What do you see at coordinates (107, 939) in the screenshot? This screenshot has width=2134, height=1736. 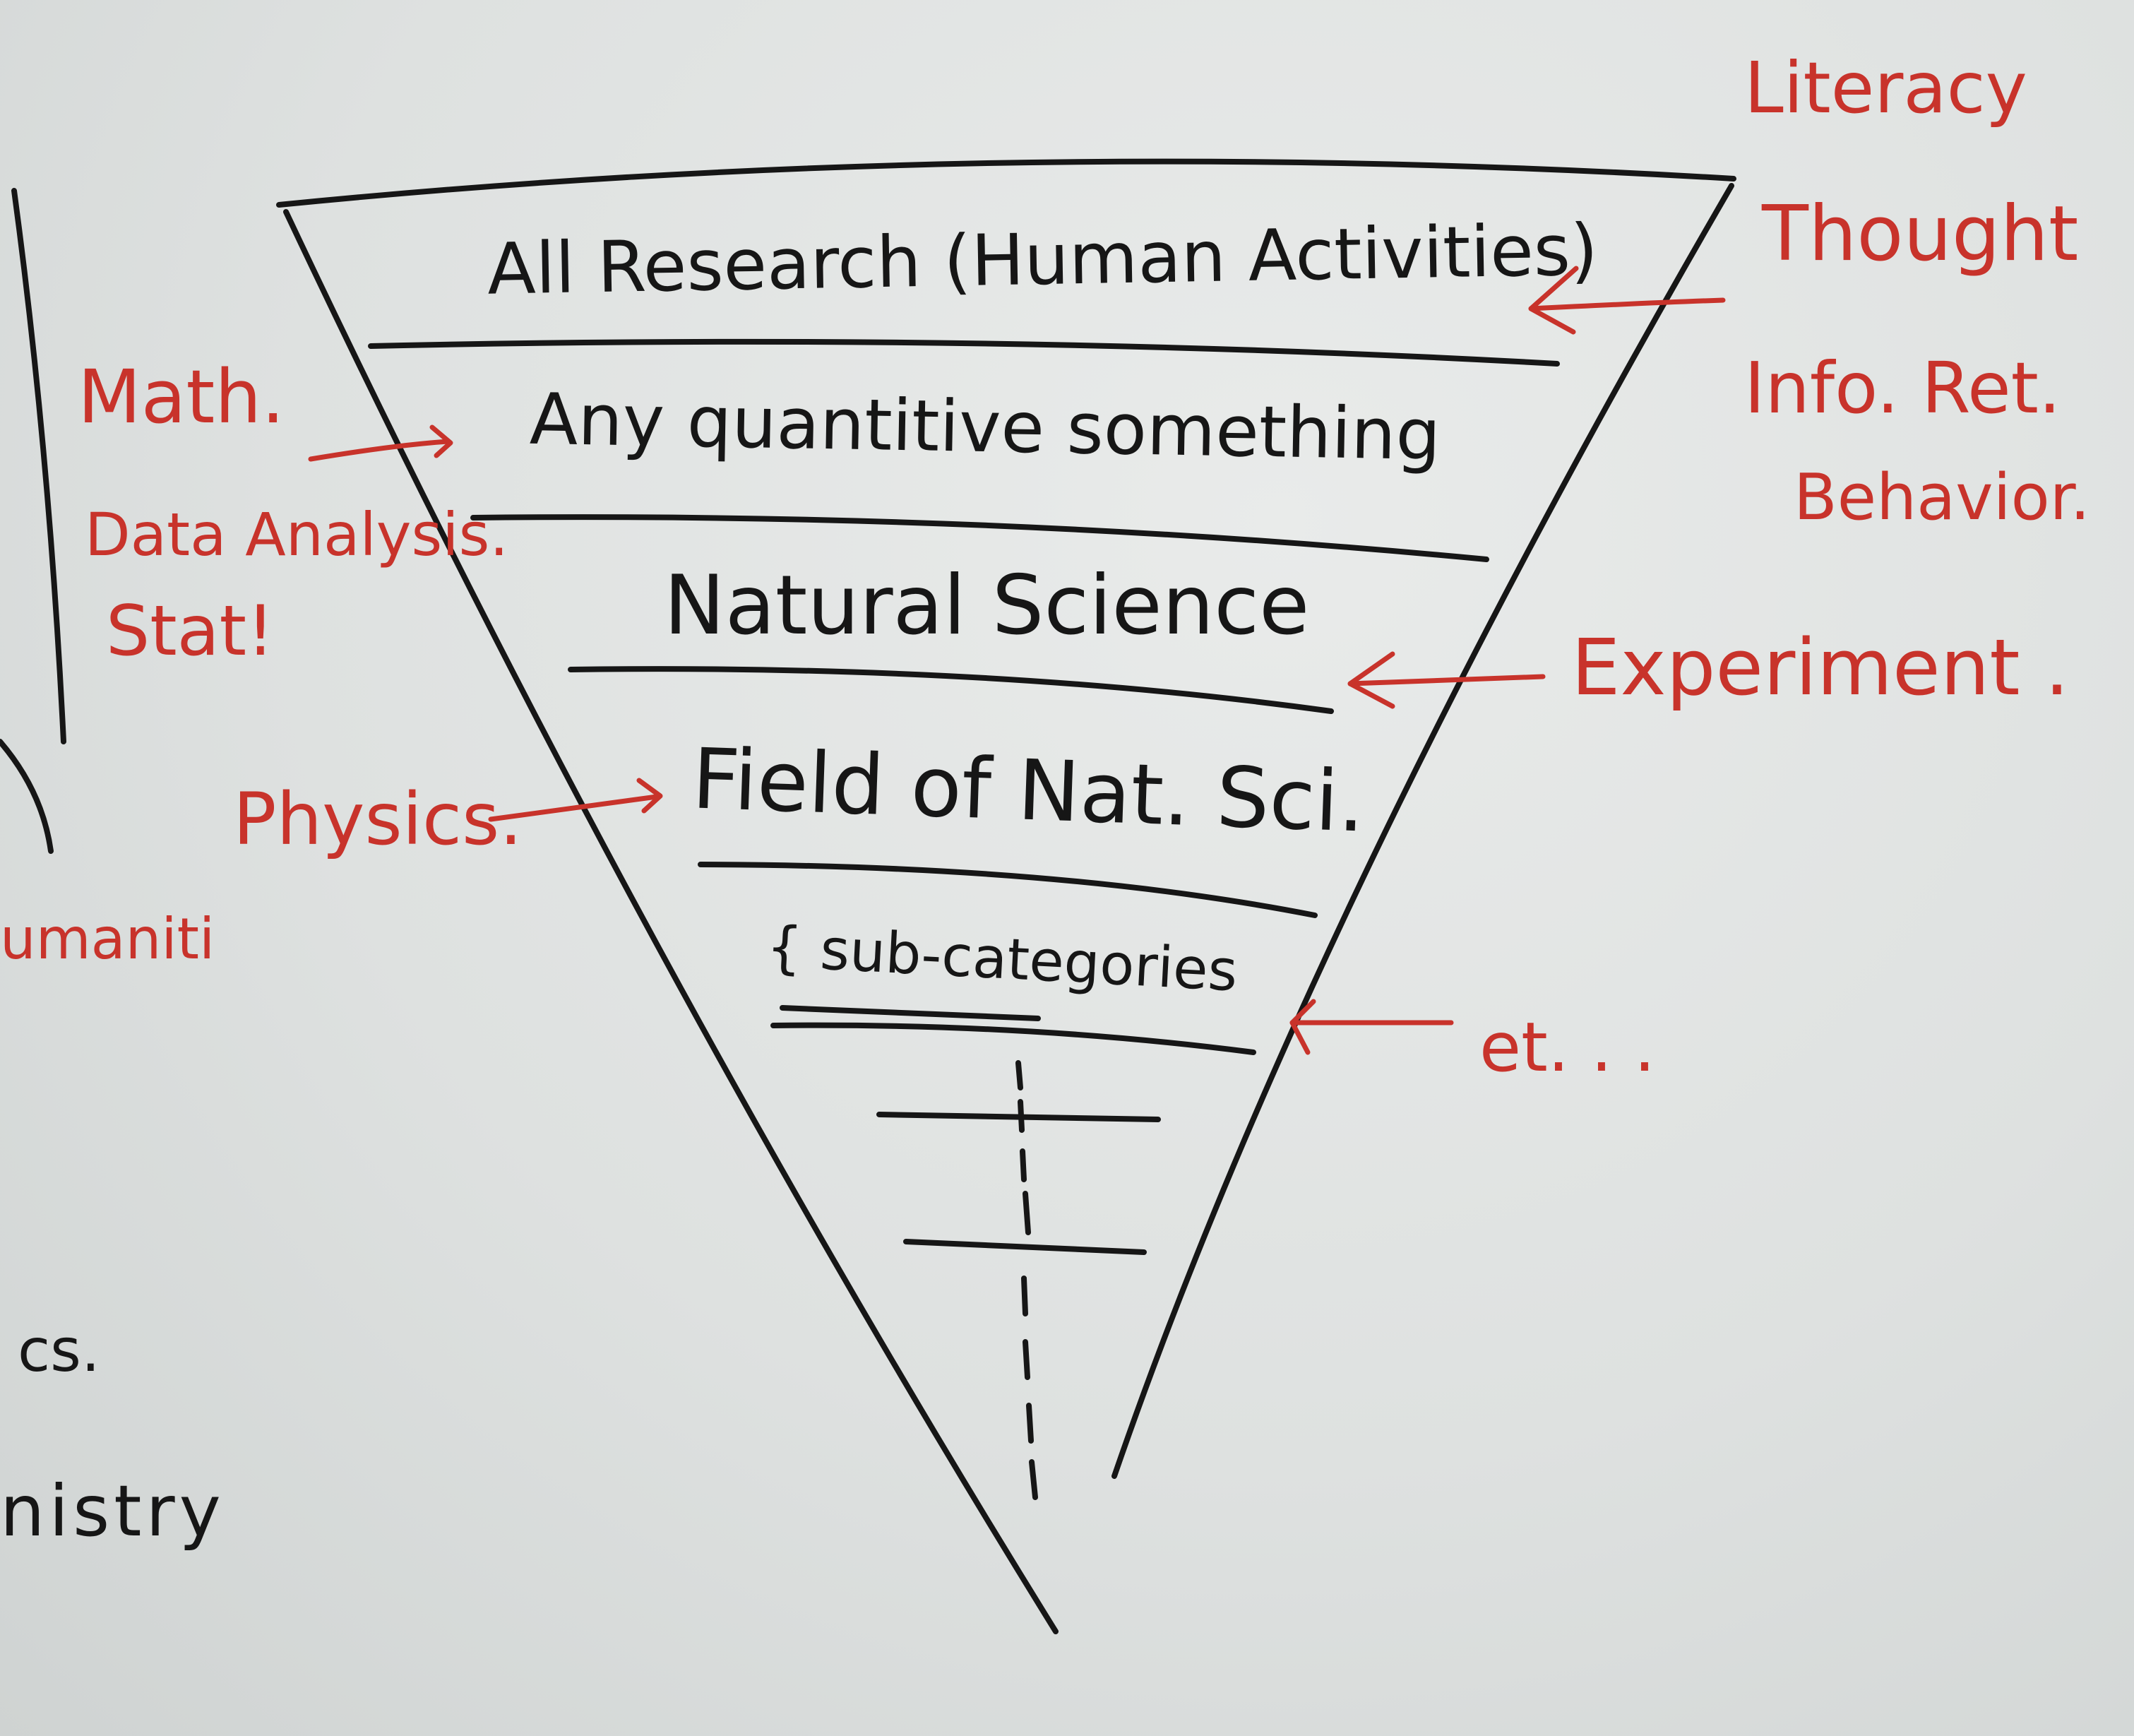 I see `annotation-humanities: umaniti` at bounding box center [107, 939].